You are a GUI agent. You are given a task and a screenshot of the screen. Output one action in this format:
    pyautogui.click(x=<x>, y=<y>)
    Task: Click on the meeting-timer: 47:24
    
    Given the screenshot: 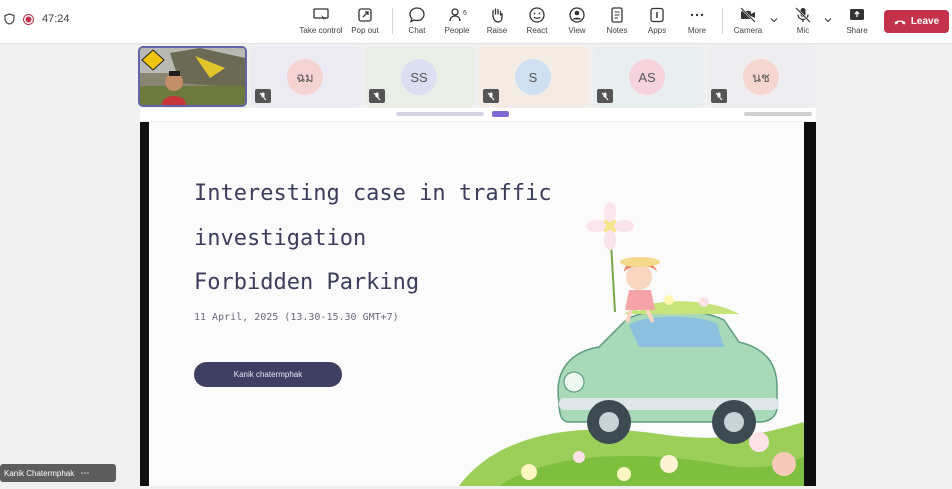 What is the action you would take?
    pyautogui.click(x=56, y=19)
    